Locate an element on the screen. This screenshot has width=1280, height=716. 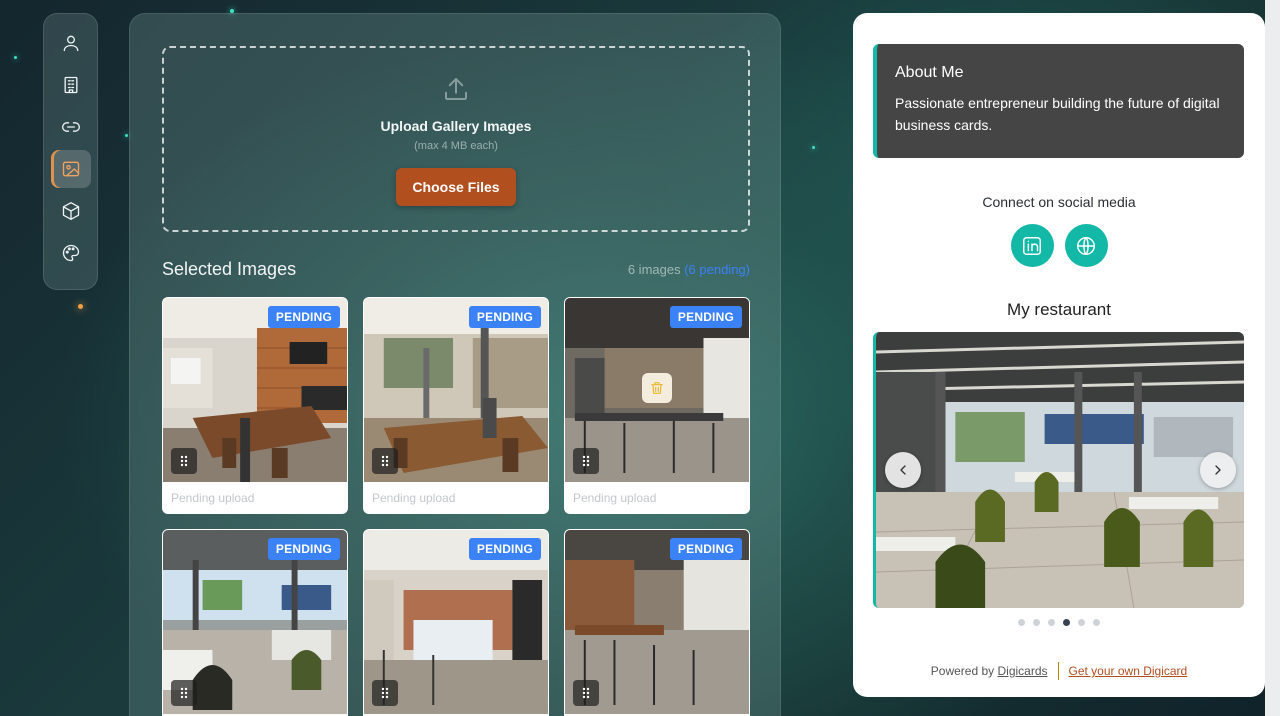
carousel-photo is located at coordinates (1060, 470).